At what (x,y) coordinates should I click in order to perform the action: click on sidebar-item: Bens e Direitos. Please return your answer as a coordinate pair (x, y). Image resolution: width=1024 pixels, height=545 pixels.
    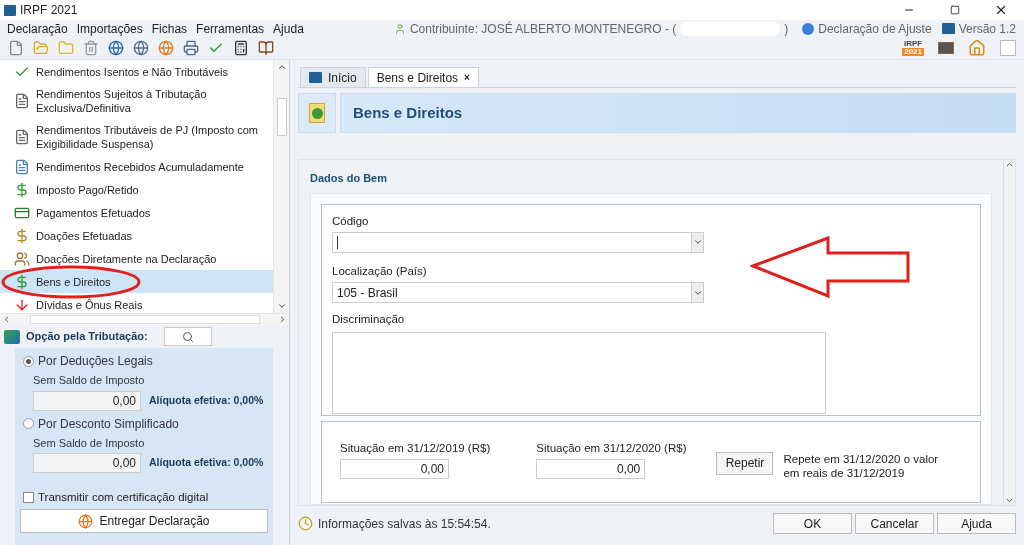
    Looking at the image, I should click on (136, 281).